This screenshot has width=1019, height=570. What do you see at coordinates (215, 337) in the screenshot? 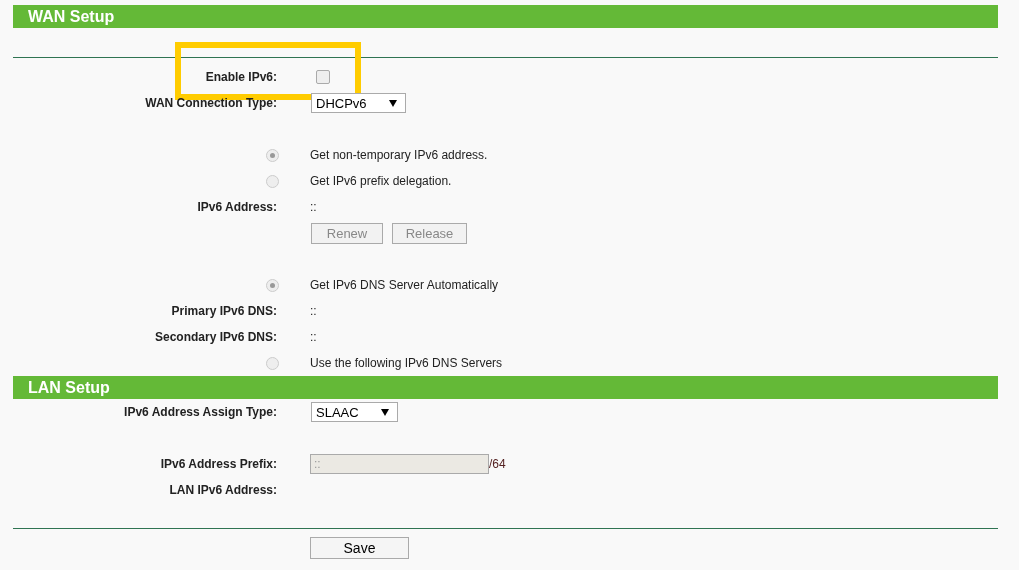
I see `field-label: Secondary IPv6 DNS:` at bounding box center [215, 337].